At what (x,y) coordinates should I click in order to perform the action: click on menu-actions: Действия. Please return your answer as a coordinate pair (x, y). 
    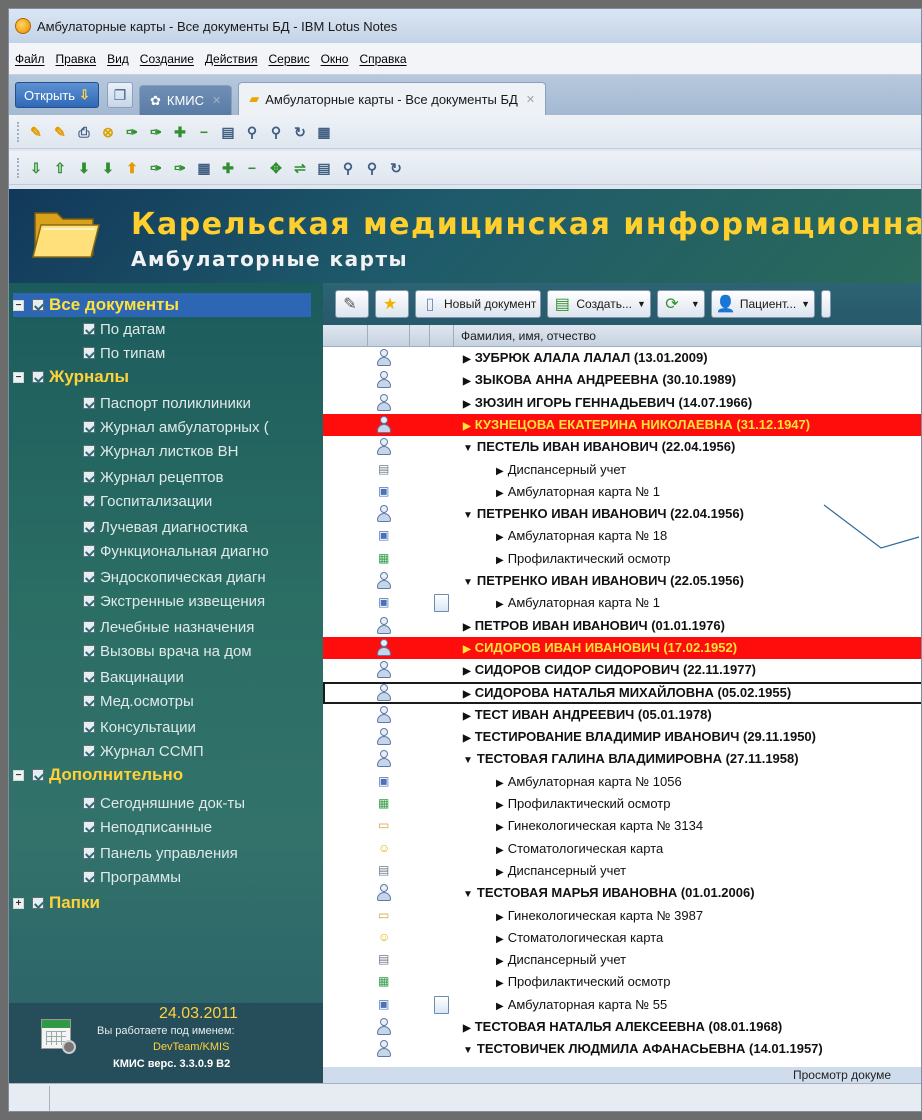
    Looking at the image, I should click on (231, 59).